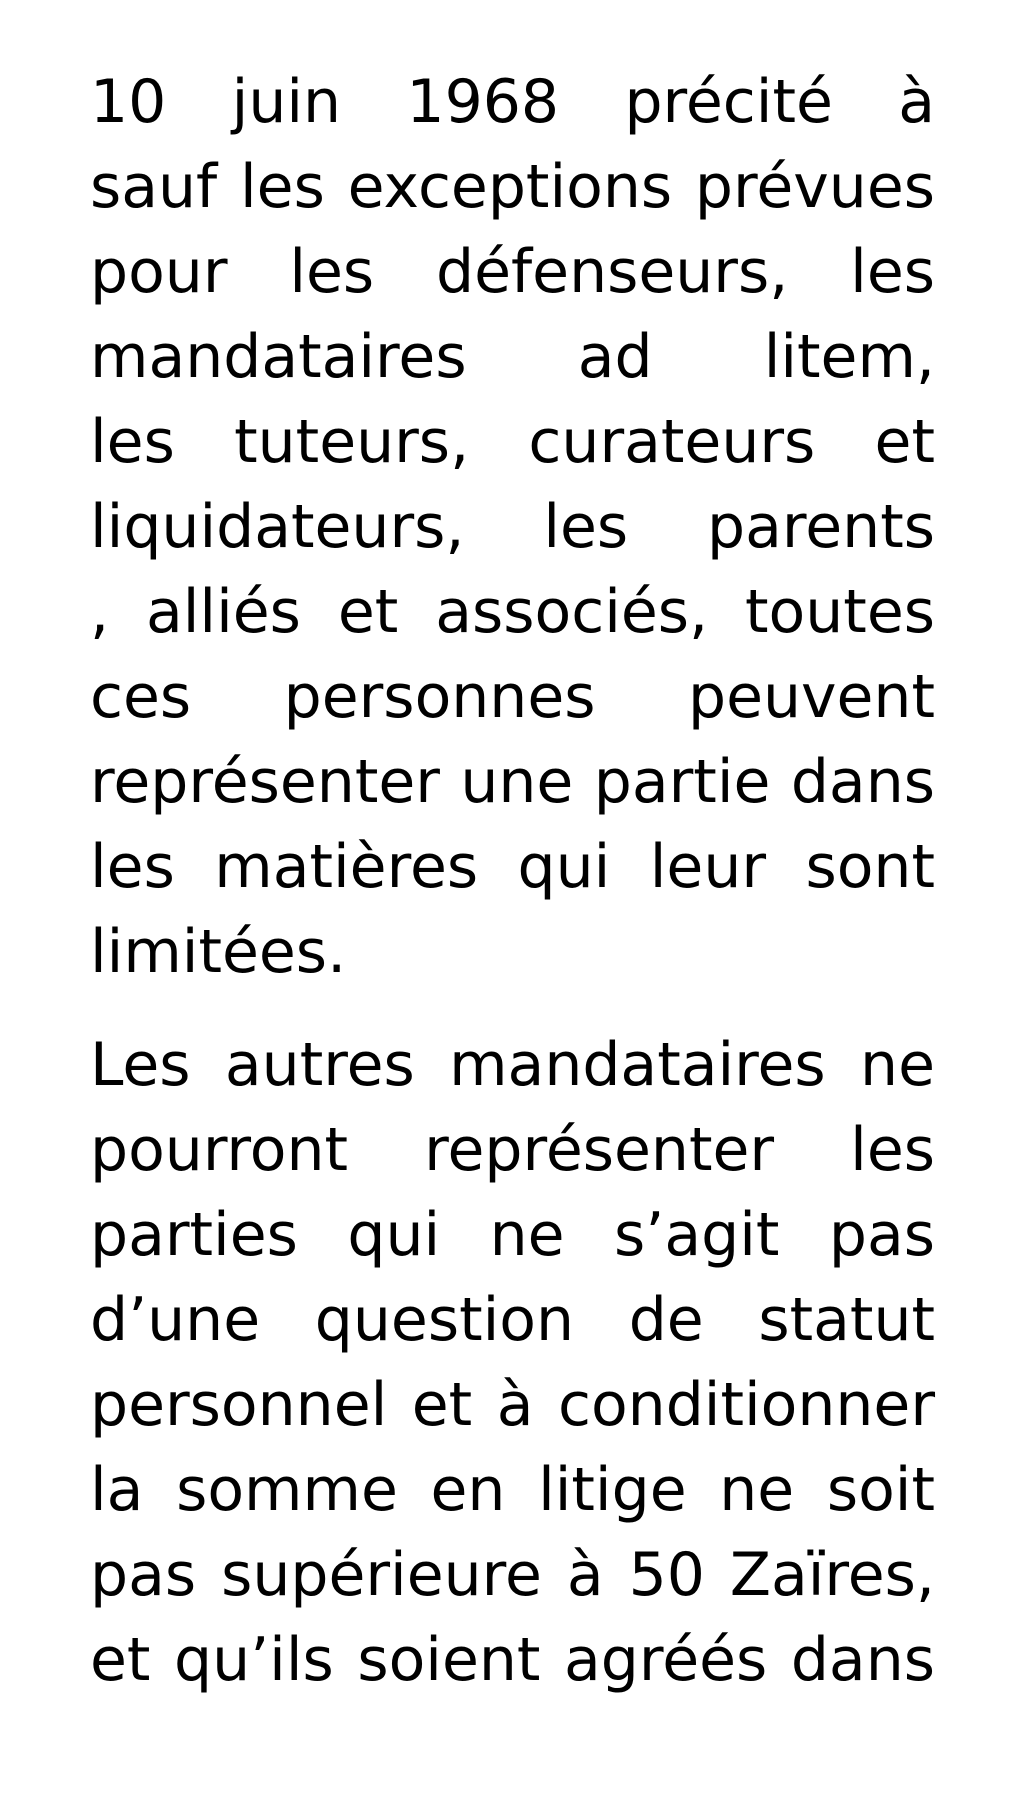 This screenshot has height=1800, width=1012. I want to click on text-line: représenter une partie dans, so click(512, 782).